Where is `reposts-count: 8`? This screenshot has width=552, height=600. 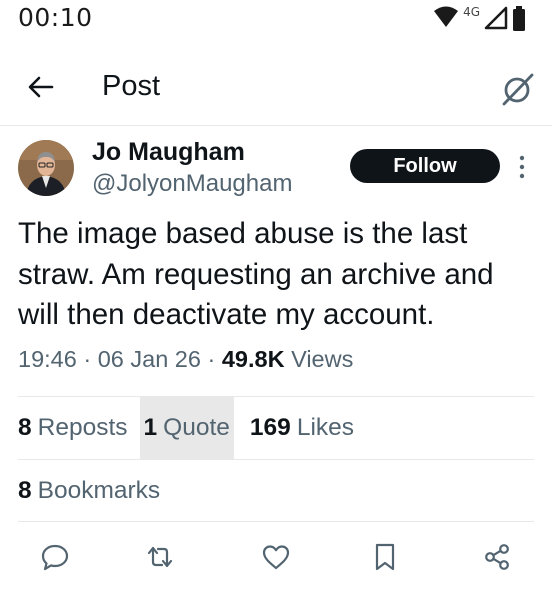 reposts-count: 8 is located at coordinates (25, 427).